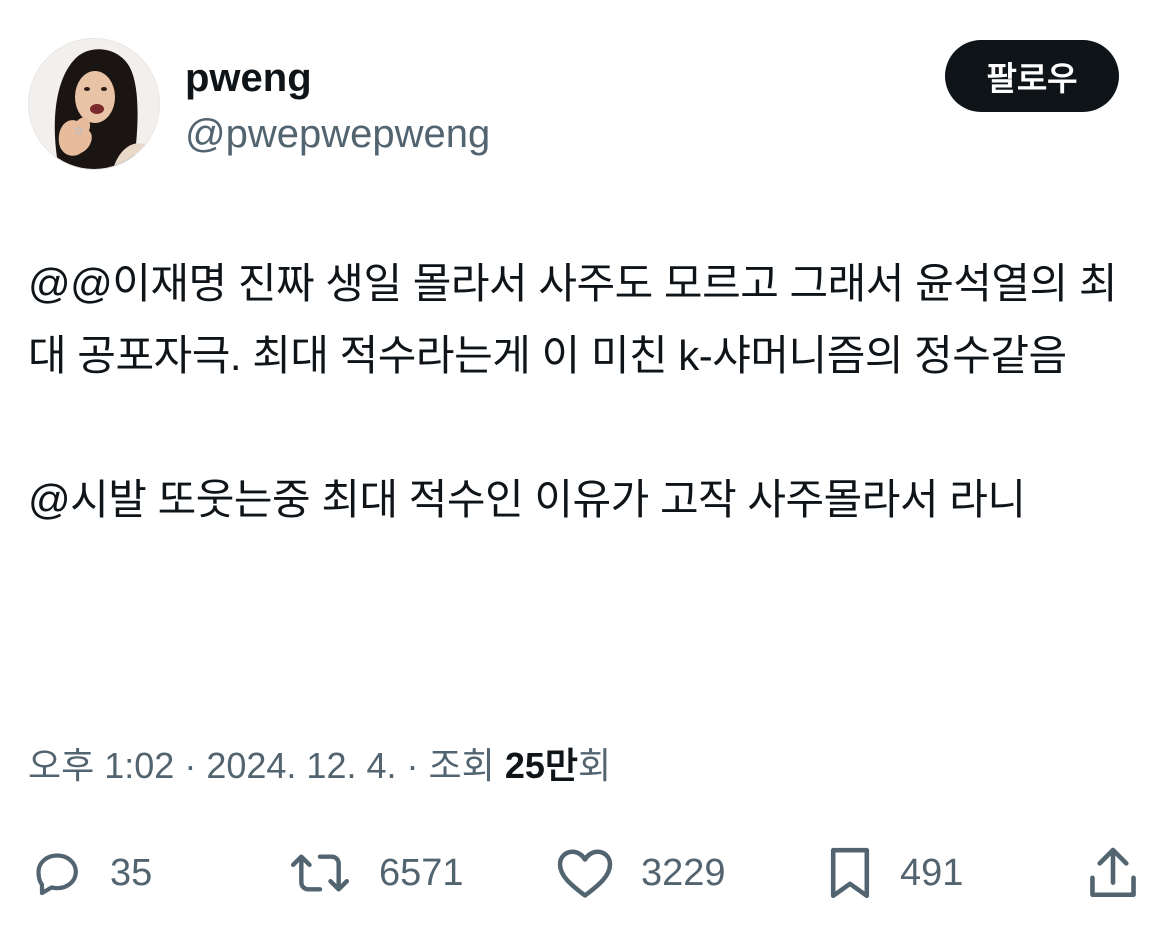 This screenshot has height=940, width=1170. I want to click on user-handle: @pwepwepweng, so click(337, 134).